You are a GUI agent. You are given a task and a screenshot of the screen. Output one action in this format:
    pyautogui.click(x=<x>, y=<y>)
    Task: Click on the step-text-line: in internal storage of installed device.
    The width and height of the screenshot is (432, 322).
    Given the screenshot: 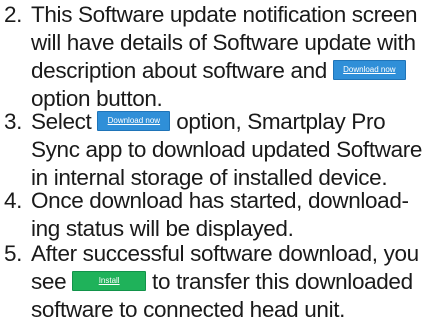 What is the action you would take?
    pyautogui.click(x=209, y=177)
    